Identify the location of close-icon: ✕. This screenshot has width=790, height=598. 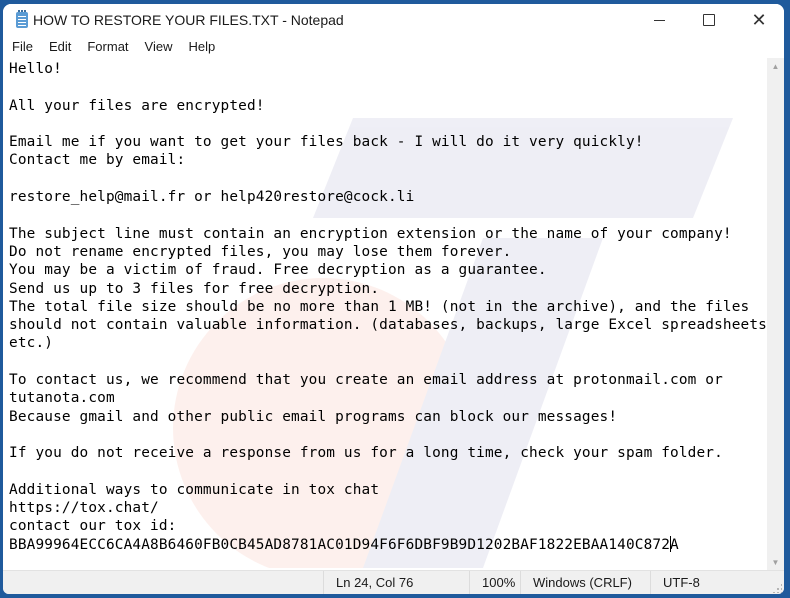
(759, 20).